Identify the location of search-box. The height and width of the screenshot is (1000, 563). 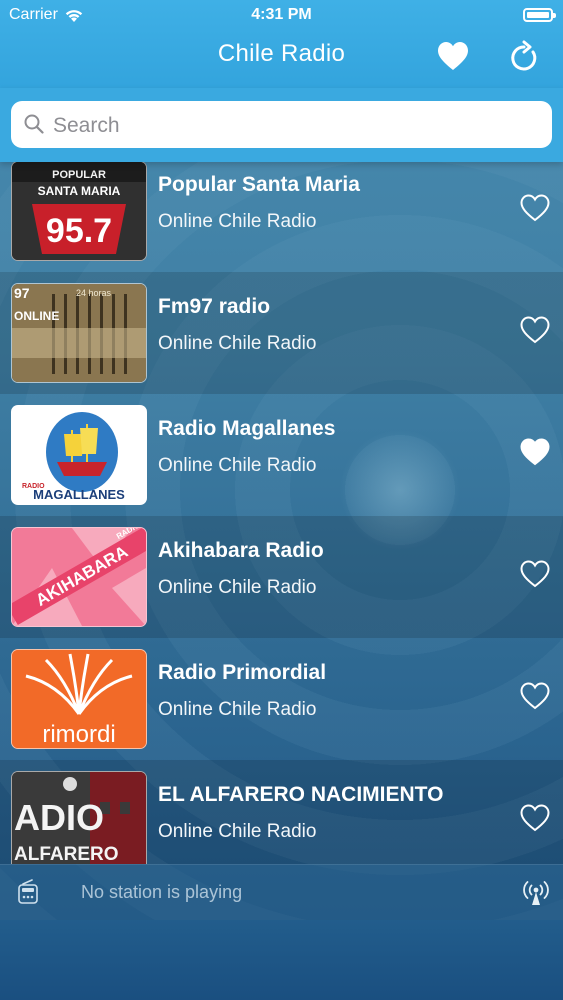
(281, 125).